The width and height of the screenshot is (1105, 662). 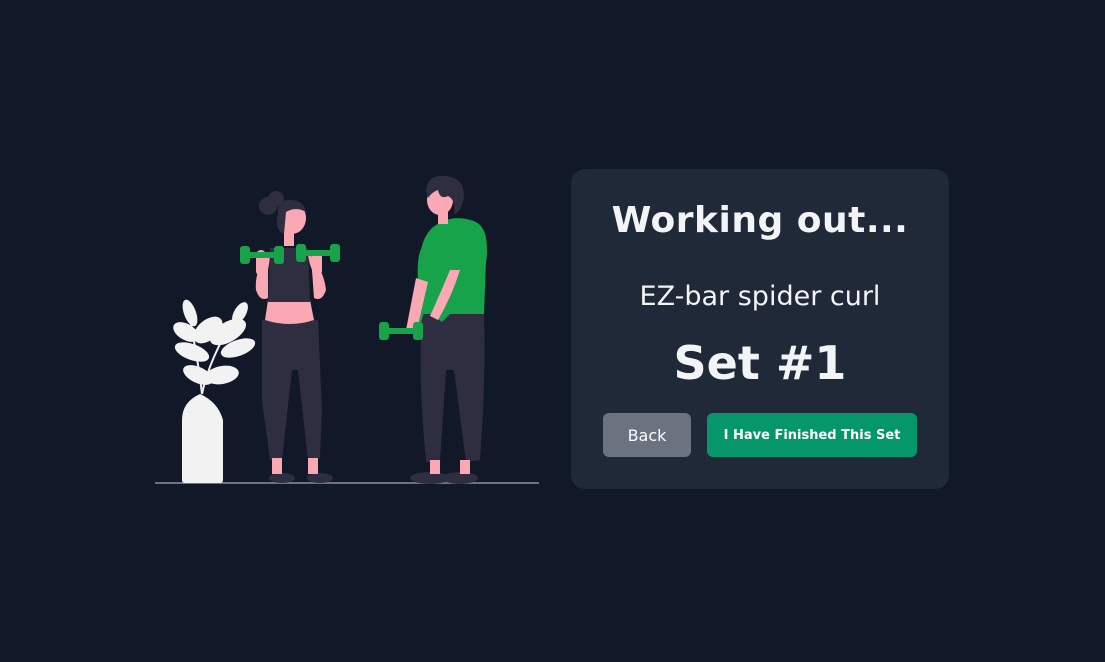 What do you see at coordinates (433, 329) in the screenshot?
I see `man-figure` at bounding box center [433, 329].